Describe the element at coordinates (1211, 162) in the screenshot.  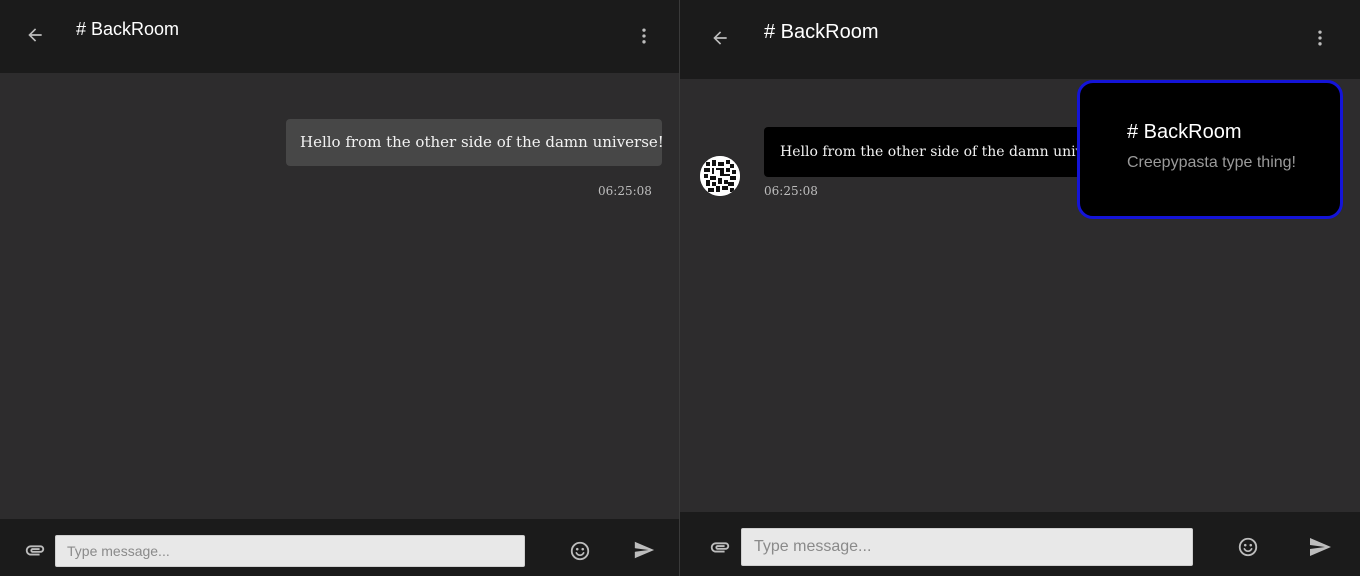
I see `popup-channel-description: Creepypasta type thing!` at that location.